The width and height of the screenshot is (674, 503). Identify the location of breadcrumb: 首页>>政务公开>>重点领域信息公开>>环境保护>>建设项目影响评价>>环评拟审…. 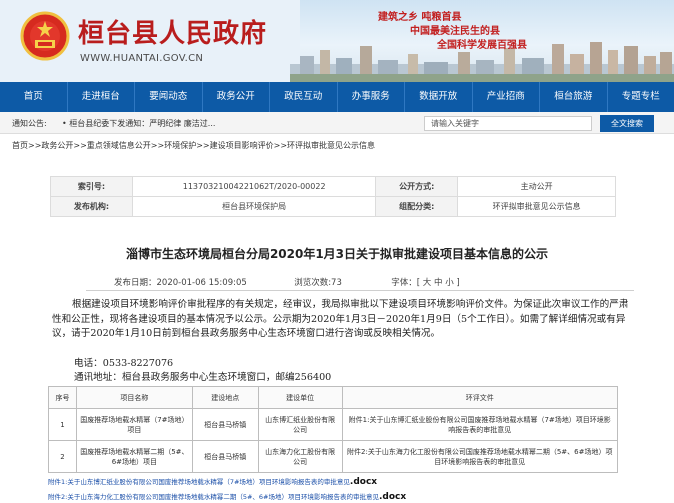
(193, 145).